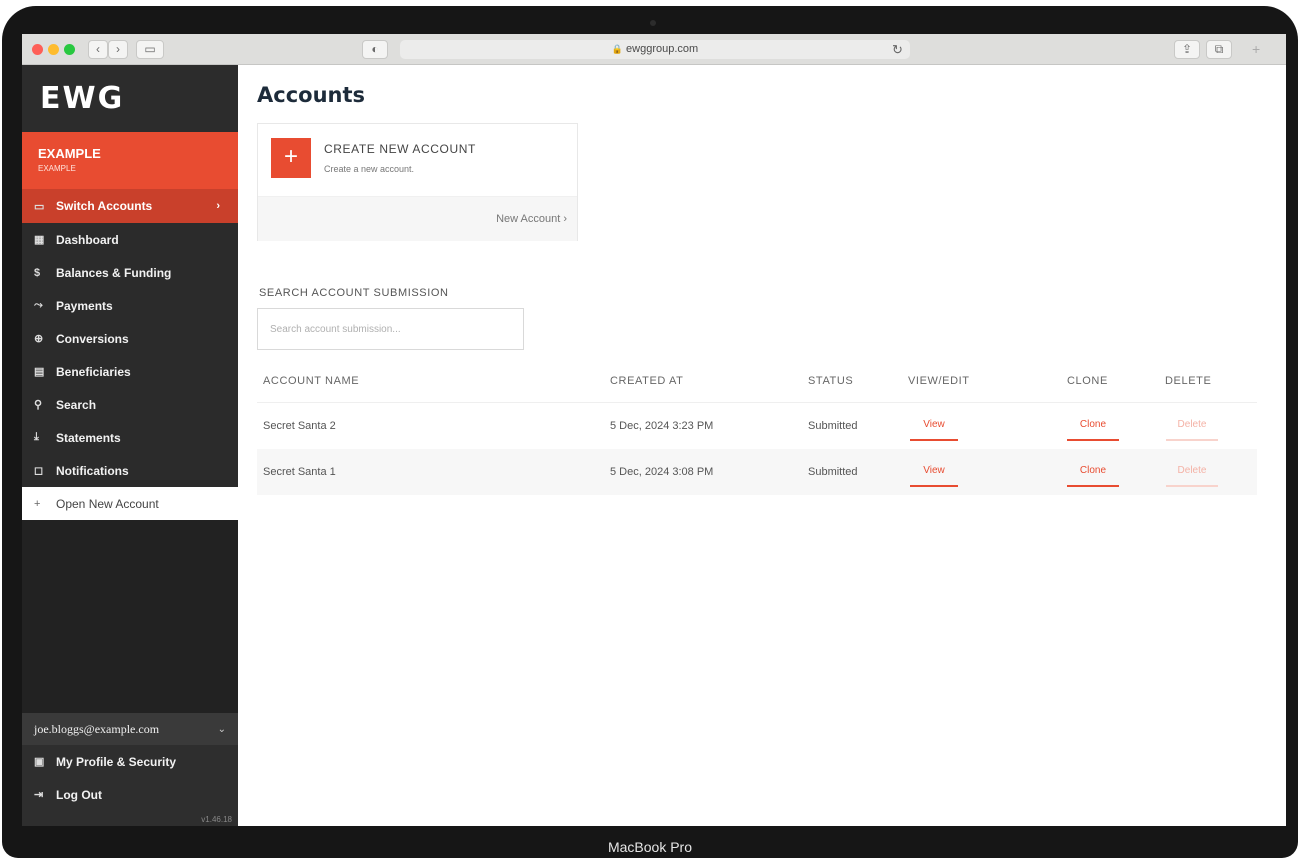  I want to click on column-header-view-edit: VIEW/EDIT, so click(939, 381).